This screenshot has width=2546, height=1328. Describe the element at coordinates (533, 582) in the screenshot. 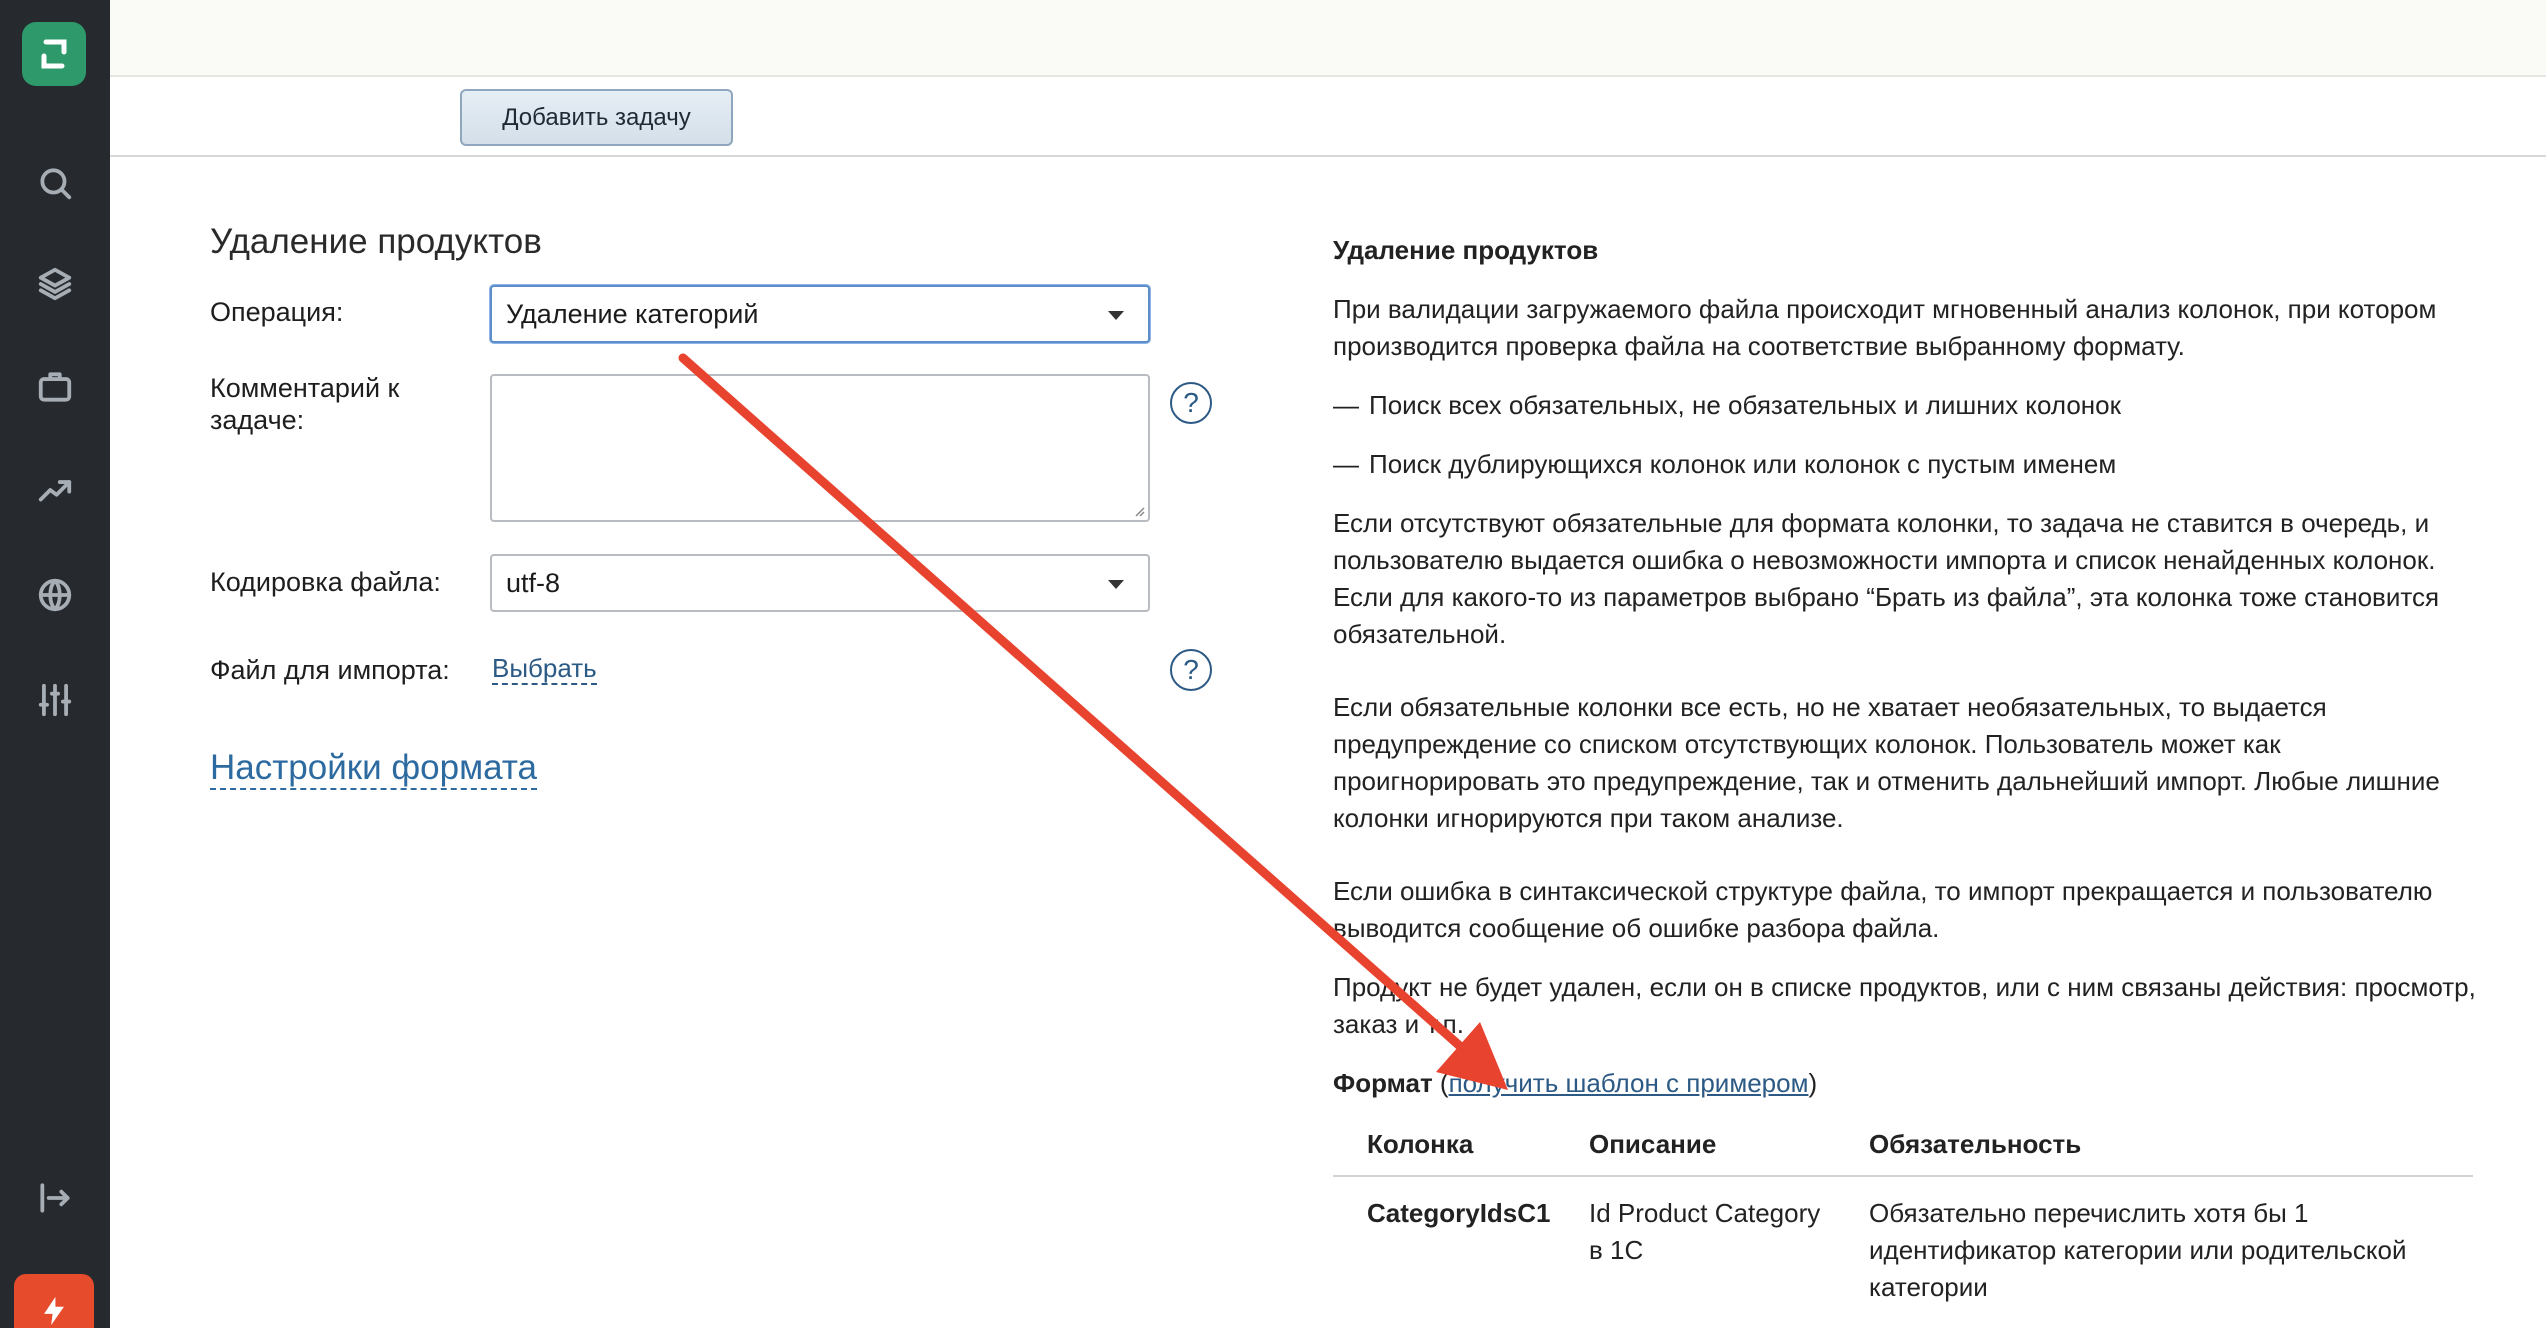

I see `encoding-value: utf-8` at that location.